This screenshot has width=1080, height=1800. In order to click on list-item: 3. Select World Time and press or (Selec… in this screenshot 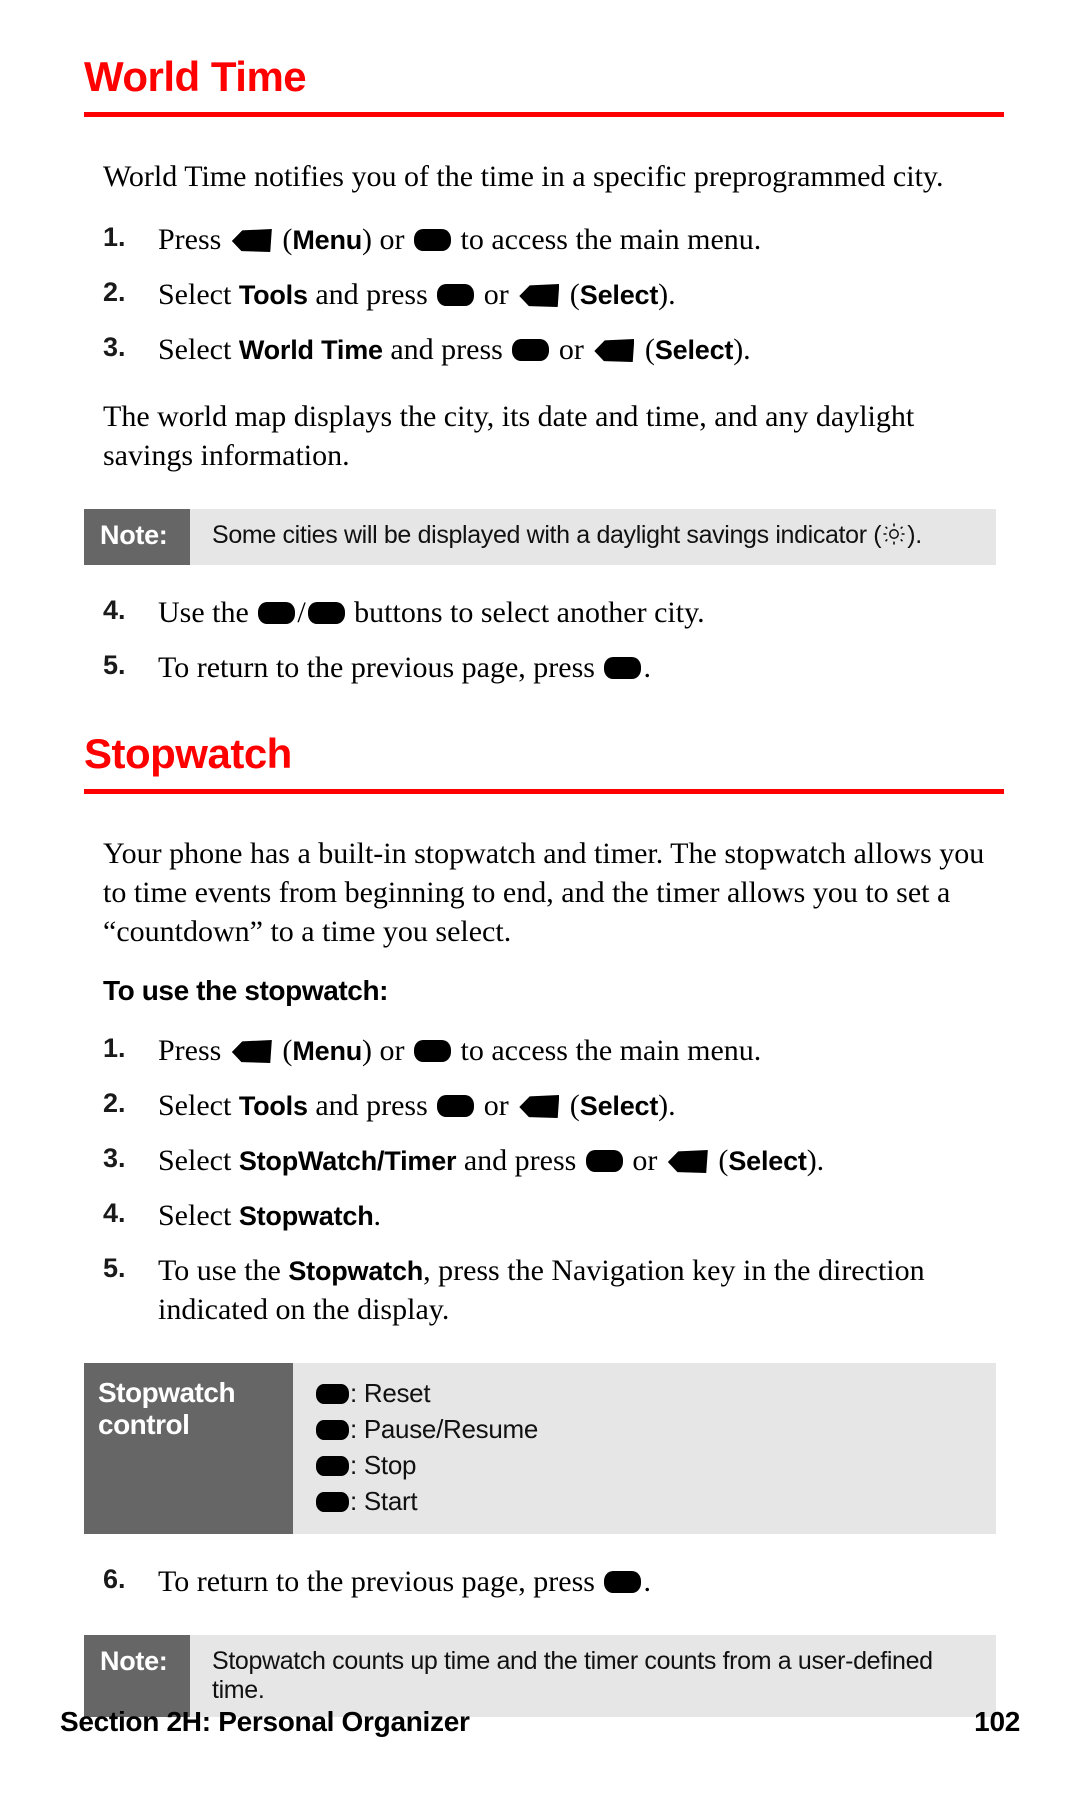, I will do `click(540, 349)`.